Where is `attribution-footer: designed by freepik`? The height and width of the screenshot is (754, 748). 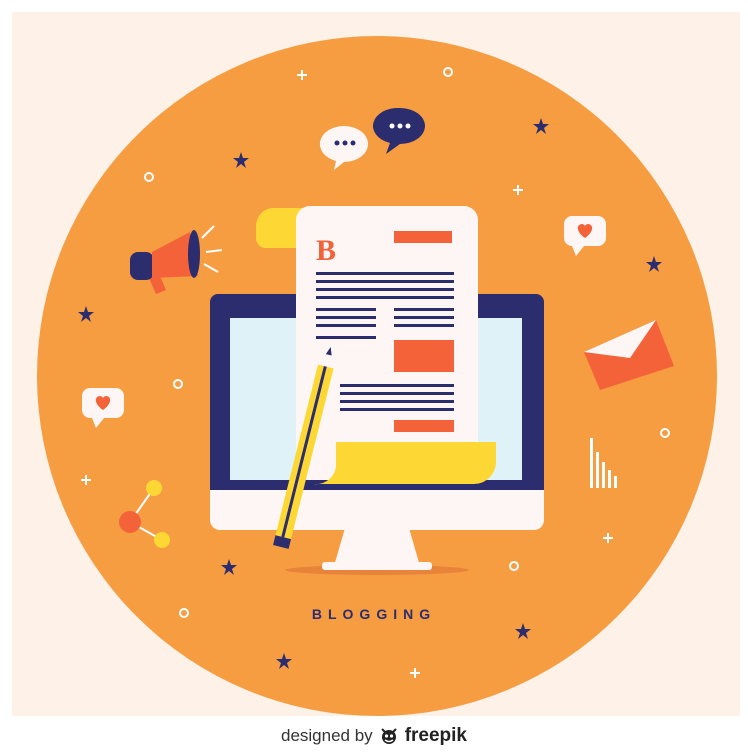 attribution-footer: designed by freepik is located at coordinates (374, 736).